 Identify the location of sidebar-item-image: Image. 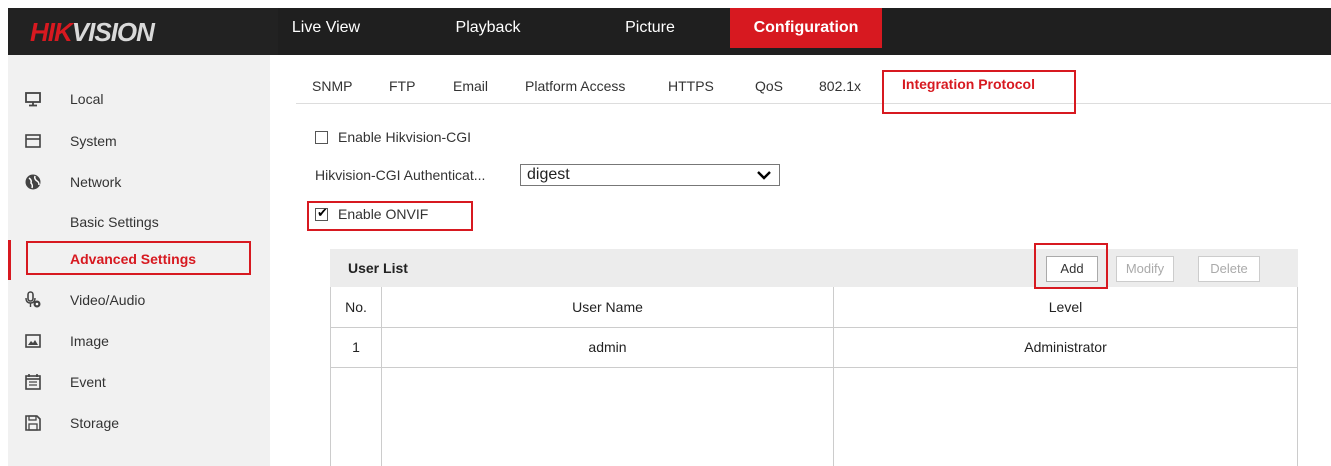
(139, 341).